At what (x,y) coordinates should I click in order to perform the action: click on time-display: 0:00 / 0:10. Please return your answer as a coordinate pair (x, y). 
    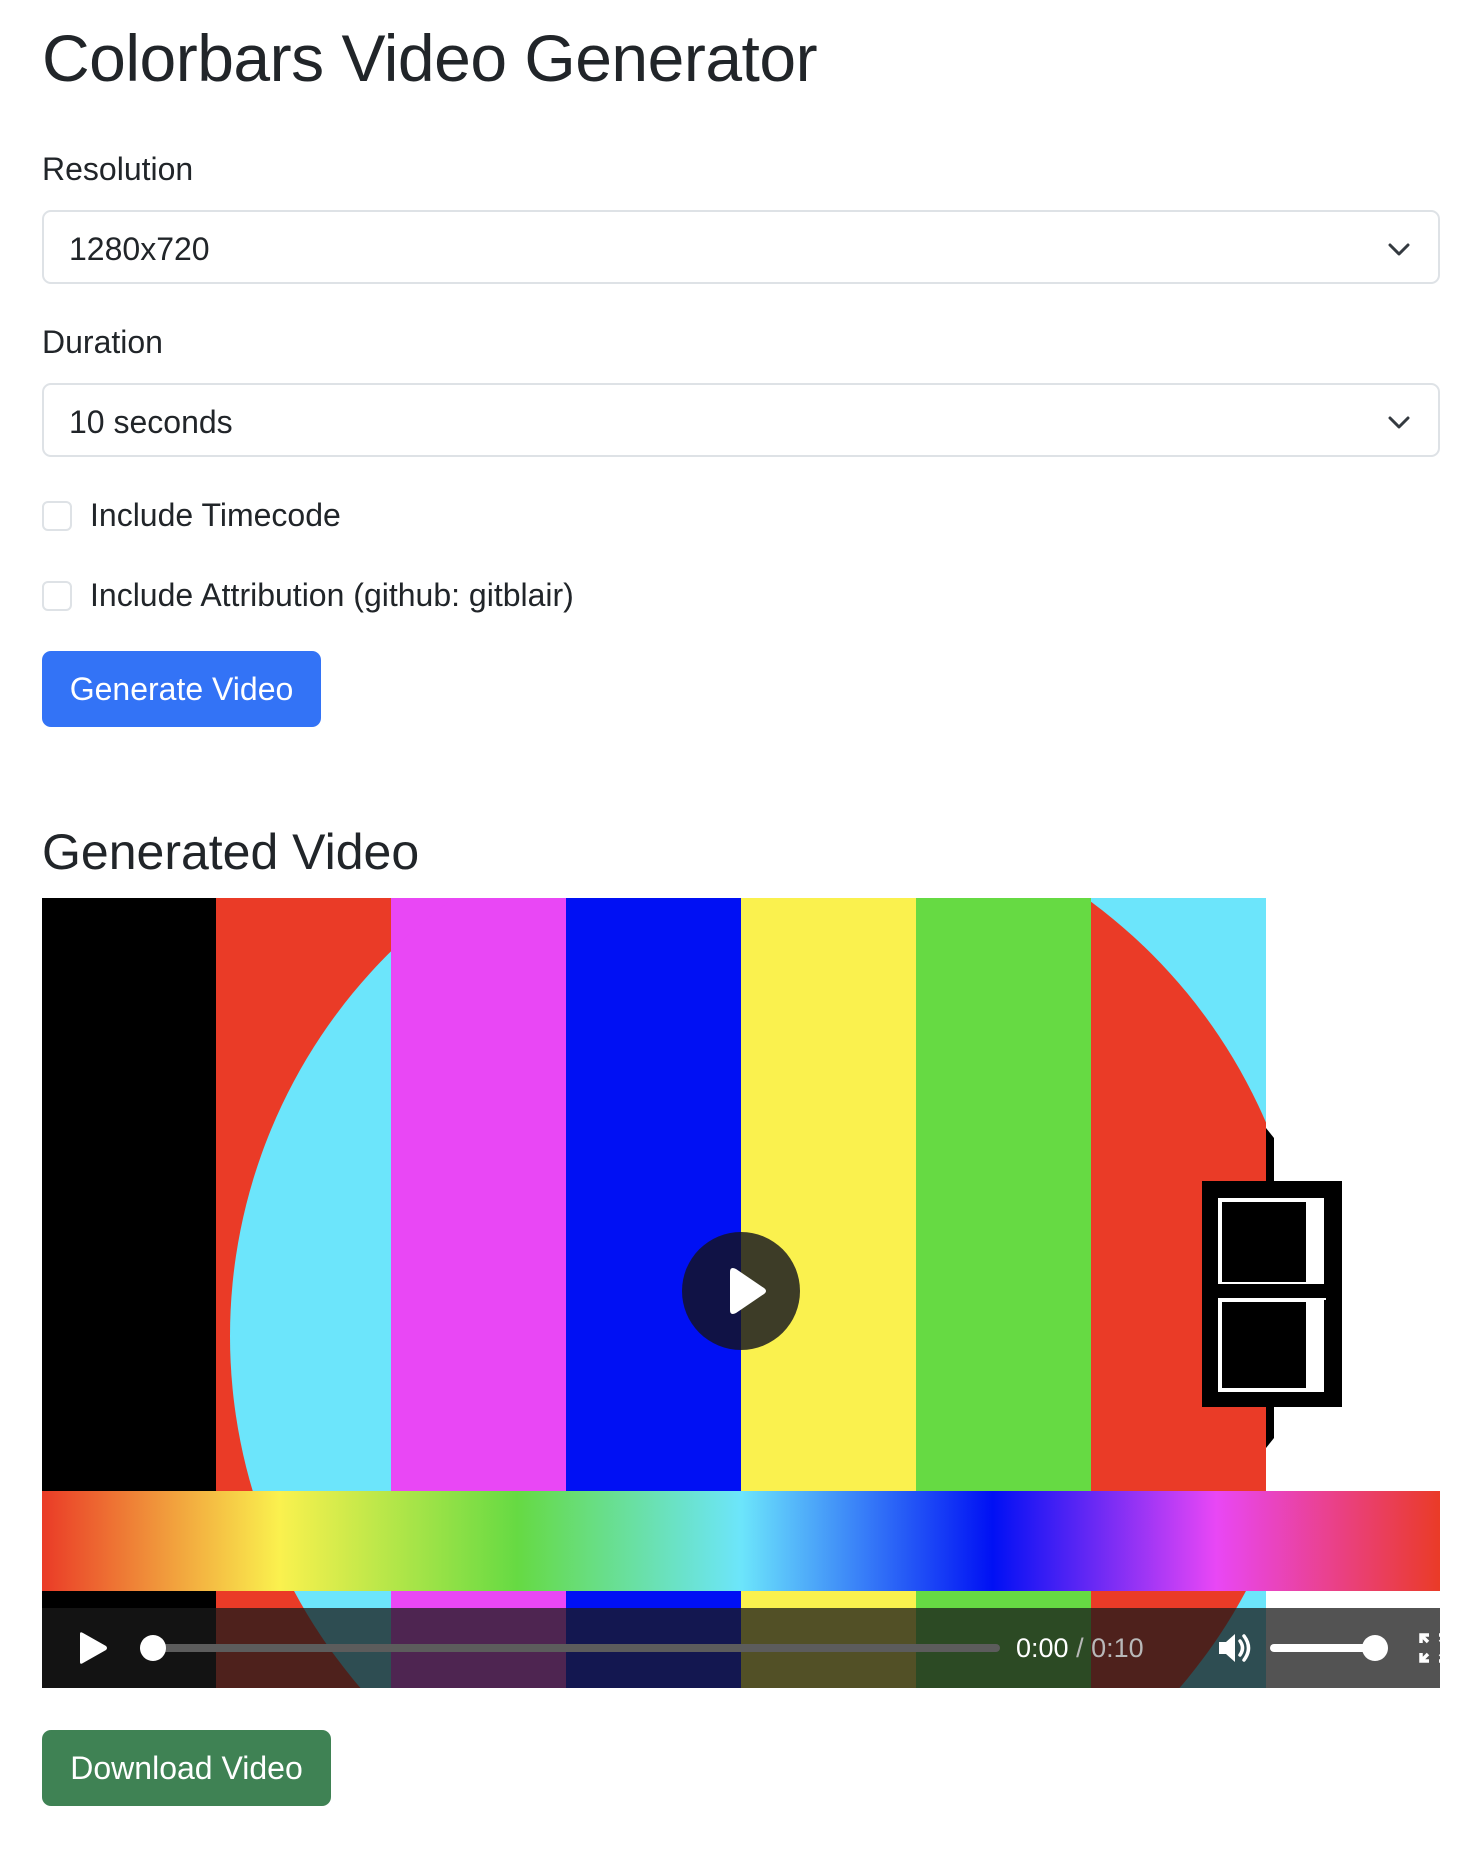
    Looking at the image, I should click on (1080, 1648).